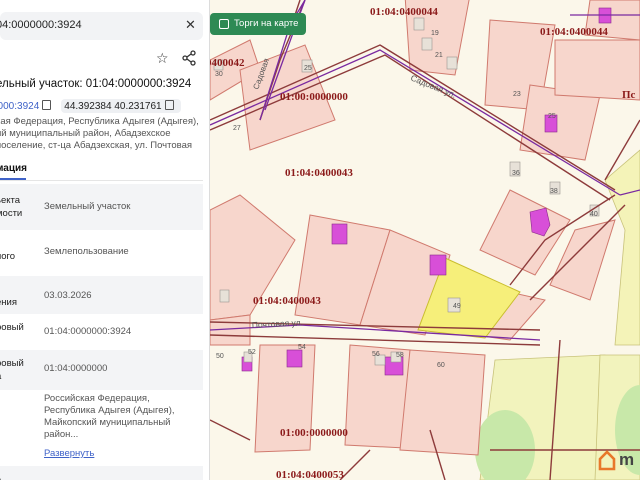 This screenshot has height=480, width=640. Describe the element at coordinates (101, 180) in the screenshot. I see `tab-divider` at that location.